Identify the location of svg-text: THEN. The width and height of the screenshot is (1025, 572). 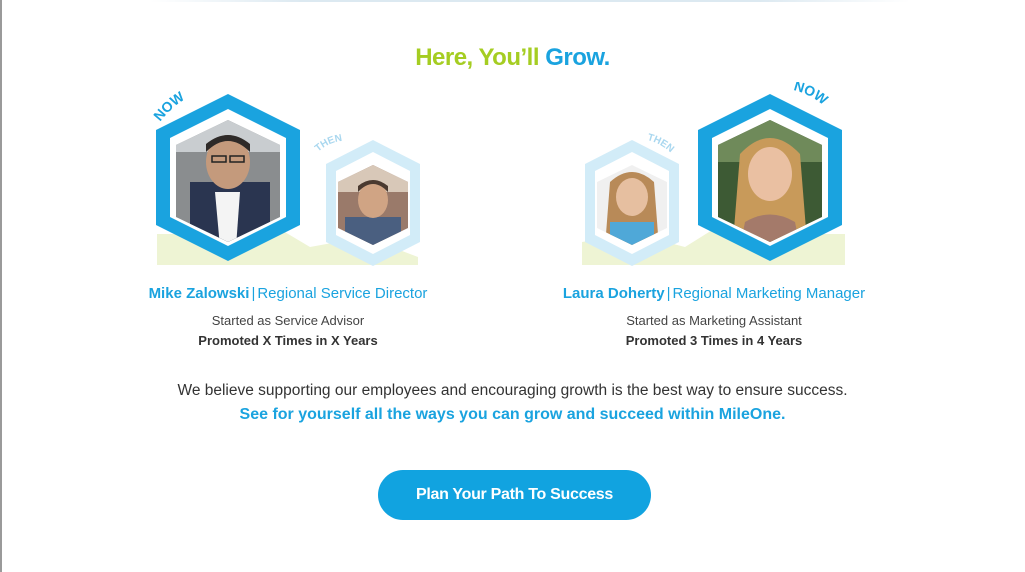
(328, 143).